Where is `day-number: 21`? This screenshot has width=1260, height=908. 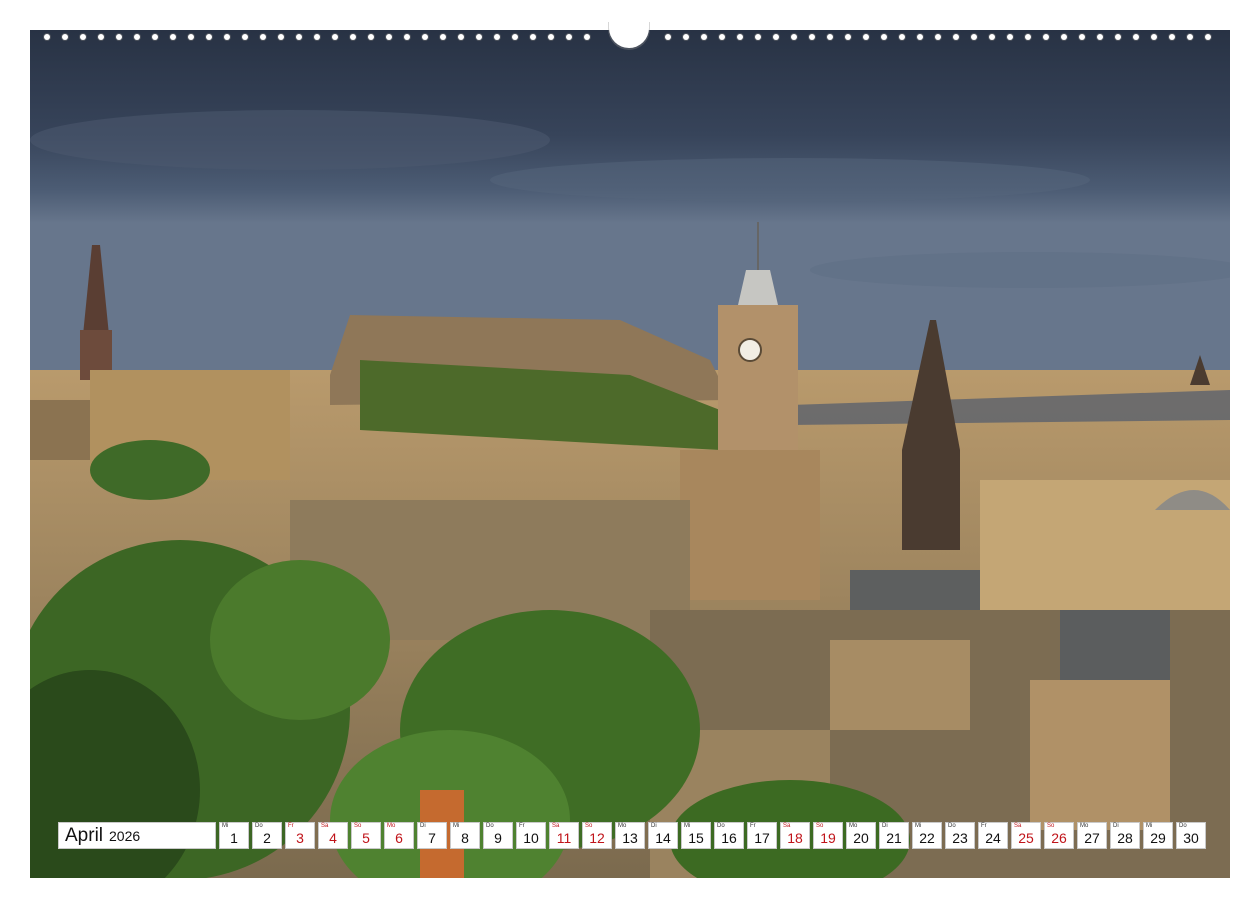 day-number: 21 is located at coordinates (894, 838).